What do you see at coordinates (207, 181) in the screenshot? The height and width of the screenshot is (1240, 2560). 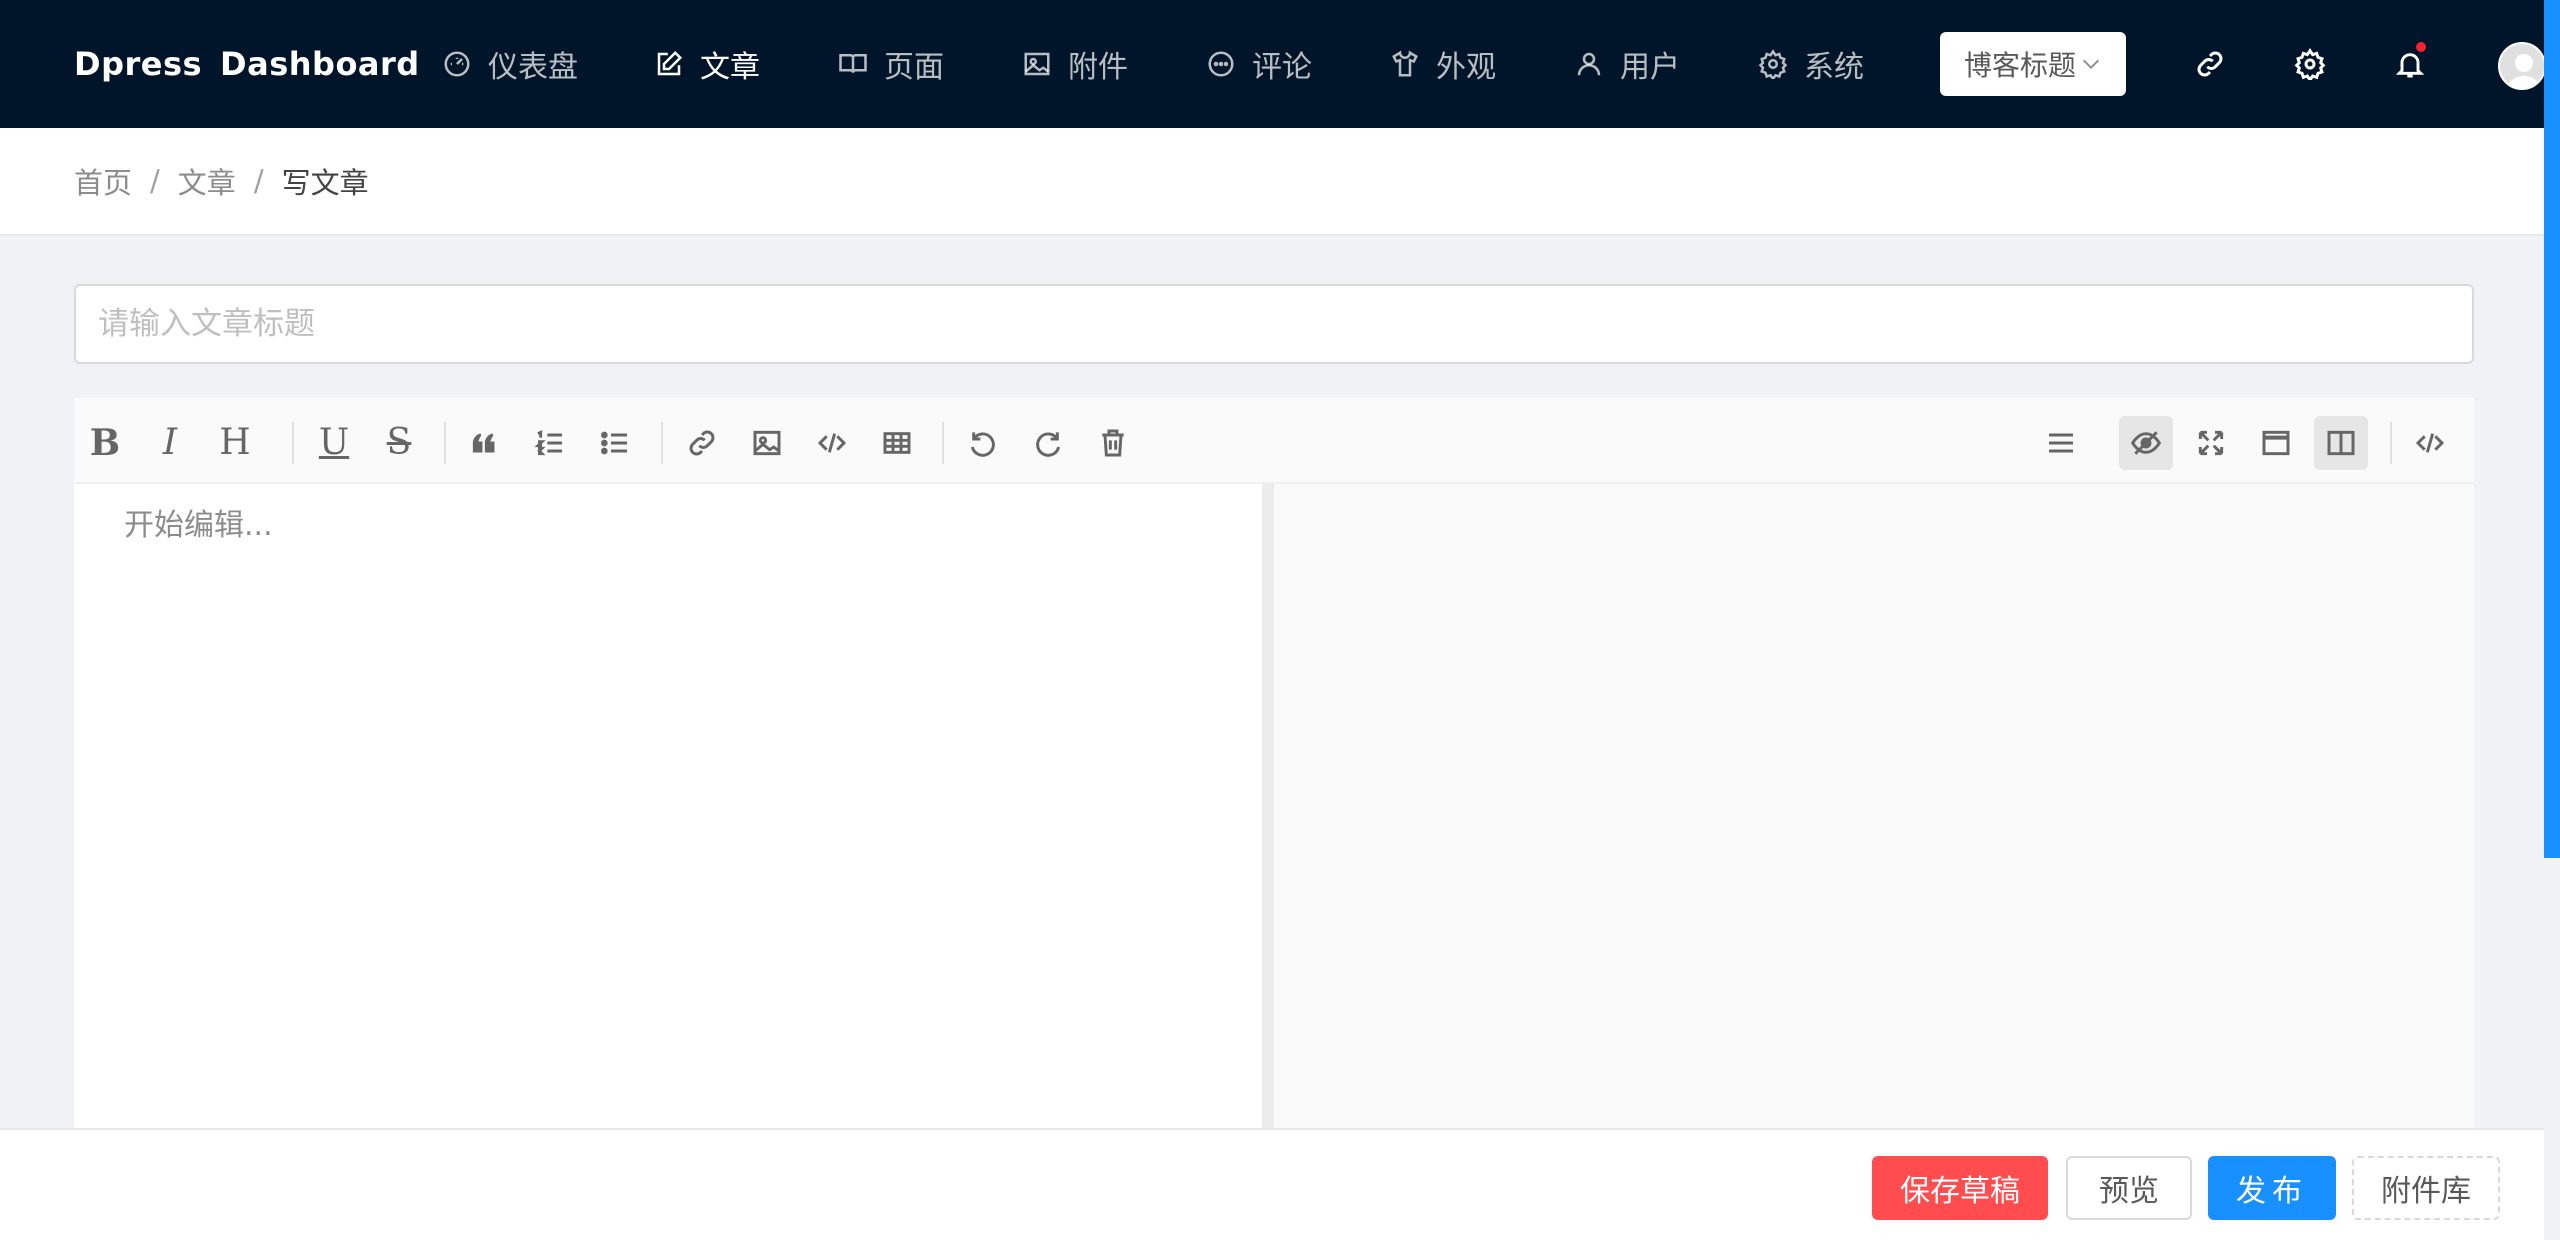 I see `breadcrumb-posts: 文章` at bounding box center [207, 181].